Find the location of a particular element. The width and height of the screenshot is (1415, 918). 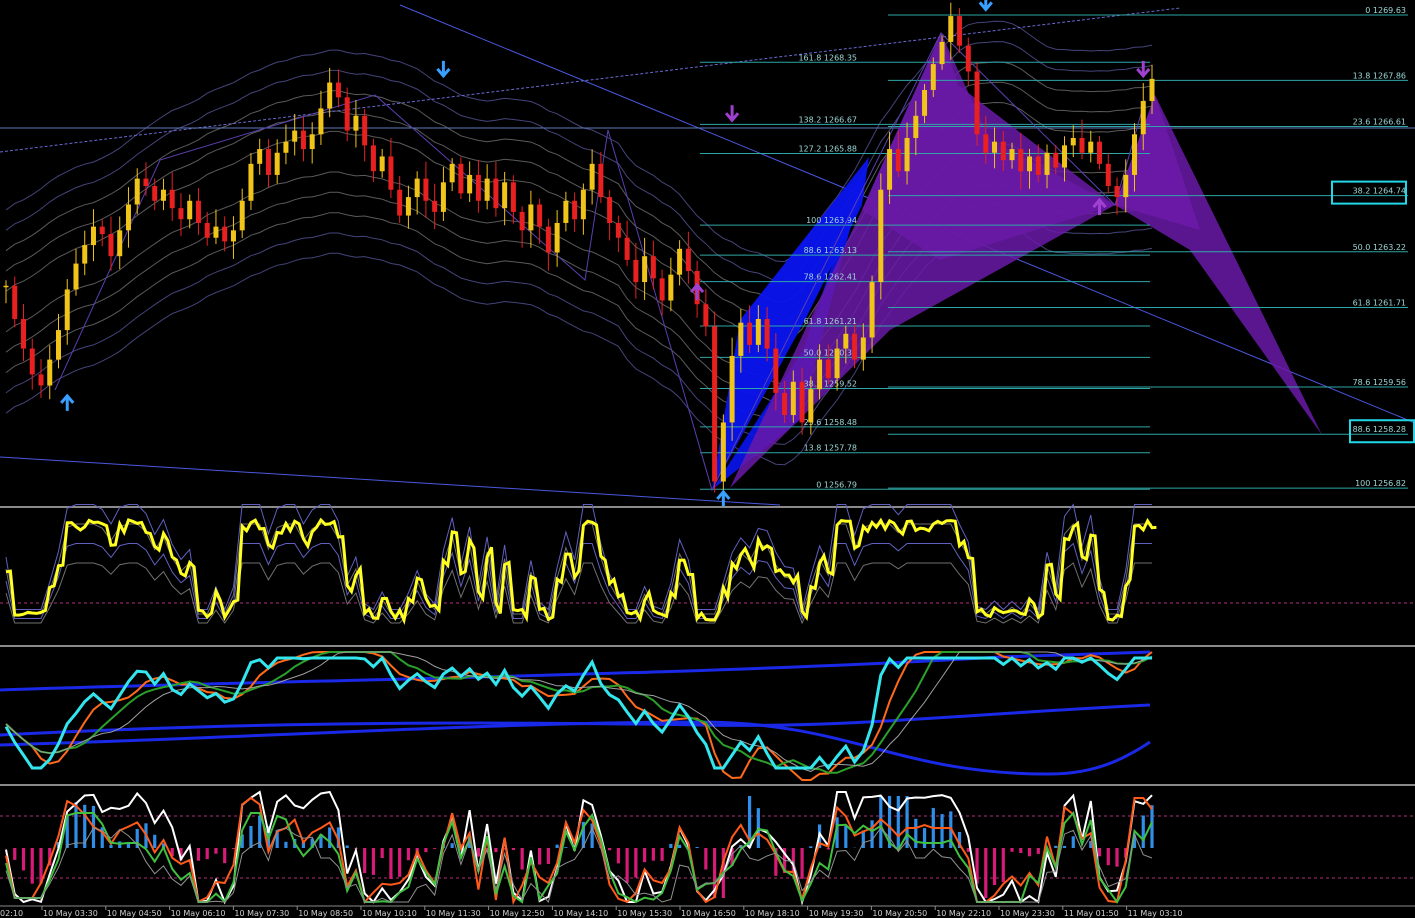

time-tick-label: 10 May 12:50 is located at coordinates (517, 913).